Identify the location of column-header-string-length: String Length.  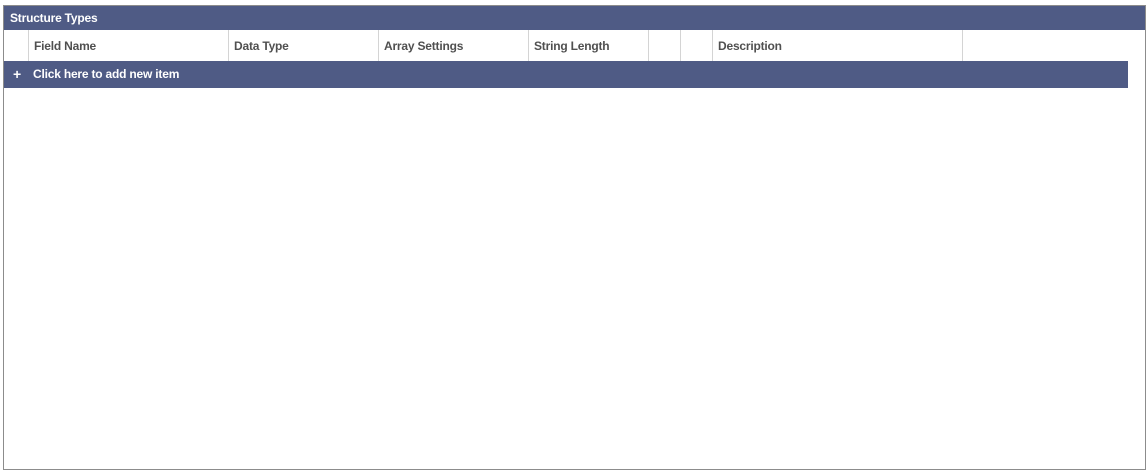
(589, 45).